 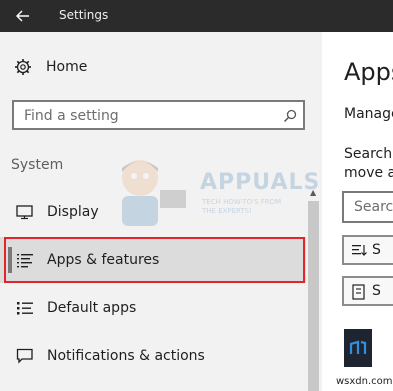 I want to click on back-button, so click(x=22, y=16).